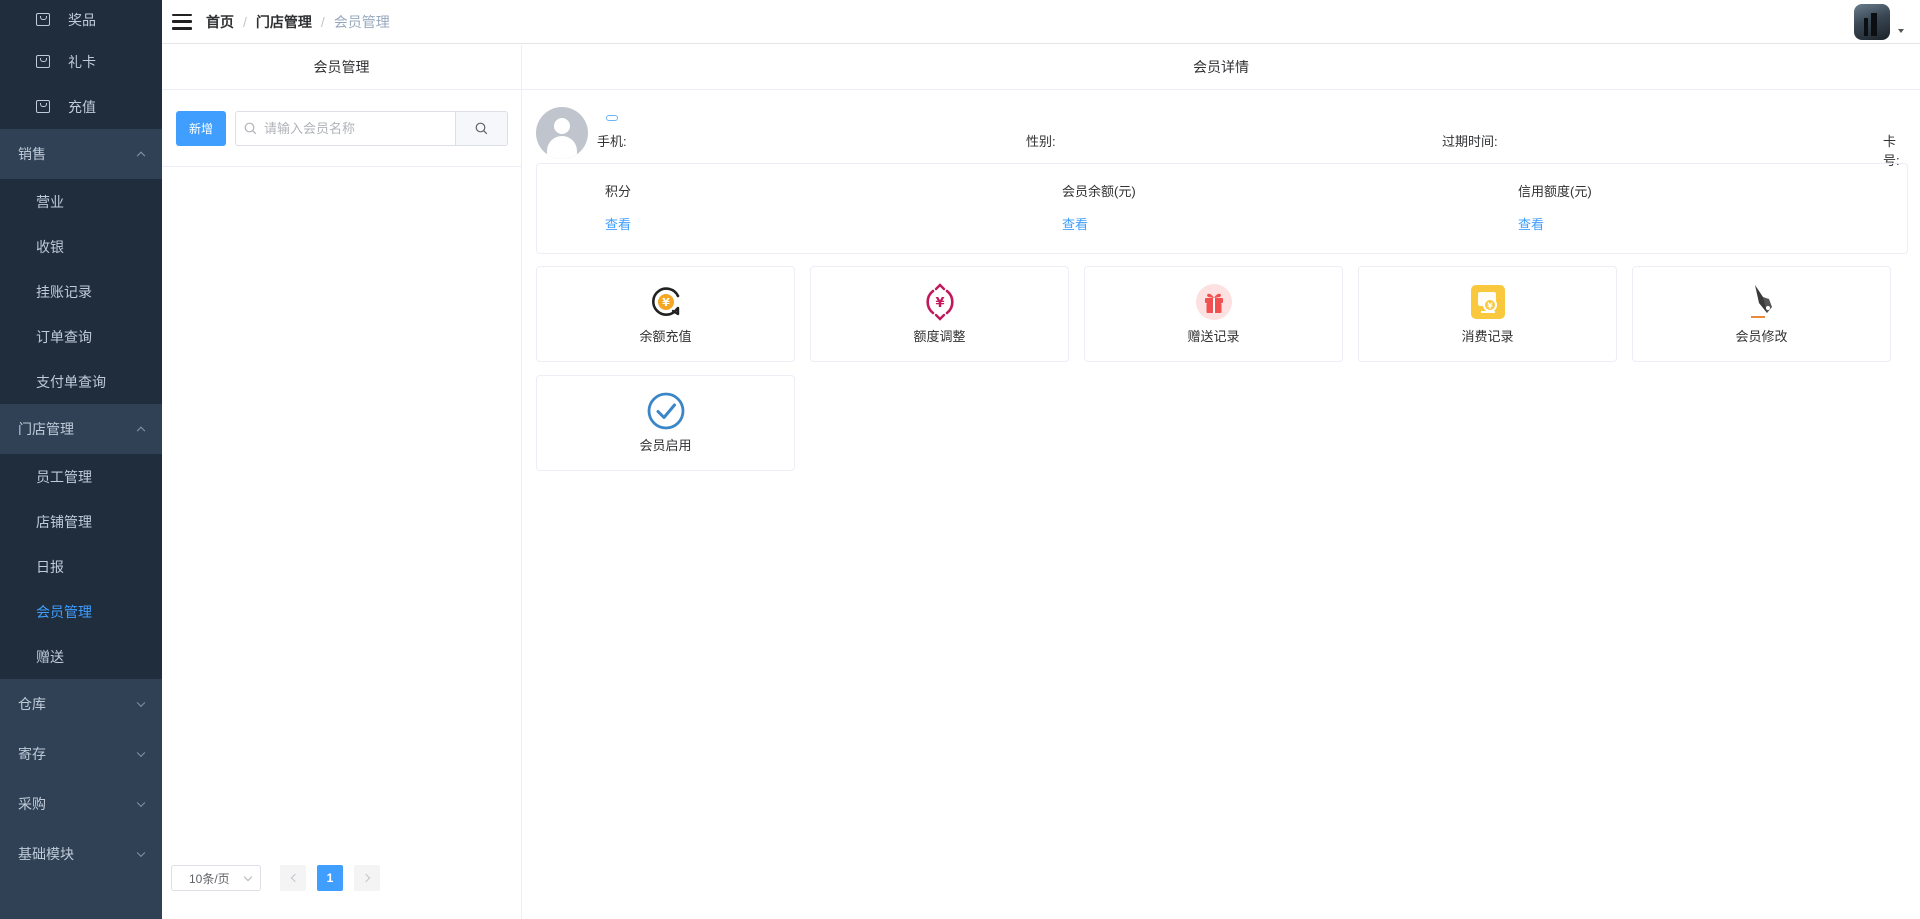  What do you see at coordinates (1470, 141) in the screenshot?
I see `expire-label: 过期时间:` at bounding box center [1470, 141].